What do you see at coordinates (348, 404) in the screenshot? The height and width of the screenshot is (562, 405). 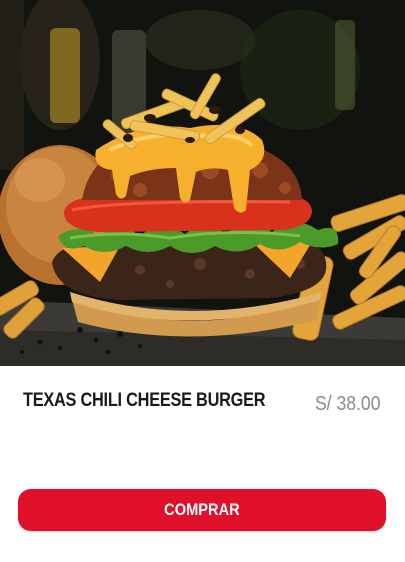 I see `product-price: S/ 38.00` at bounding box center [348, 404].